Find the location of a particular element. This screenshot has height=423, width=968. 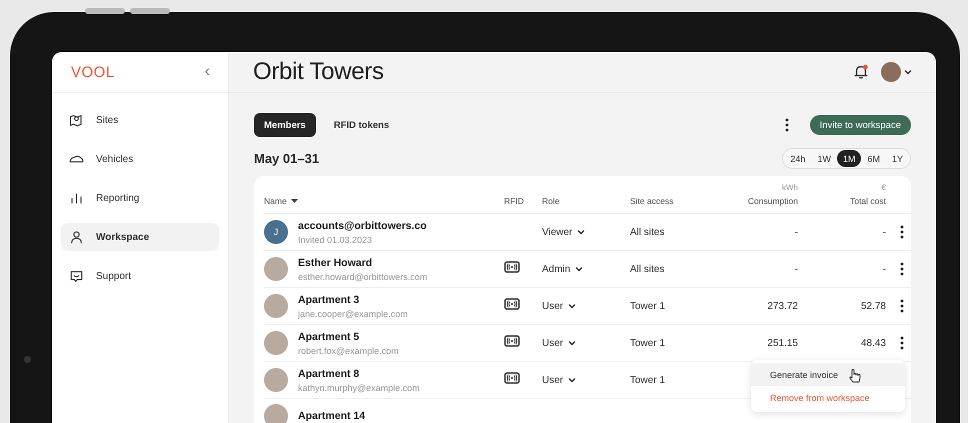

total-cost-value: 48.43 is located at coordinates (873, 343).